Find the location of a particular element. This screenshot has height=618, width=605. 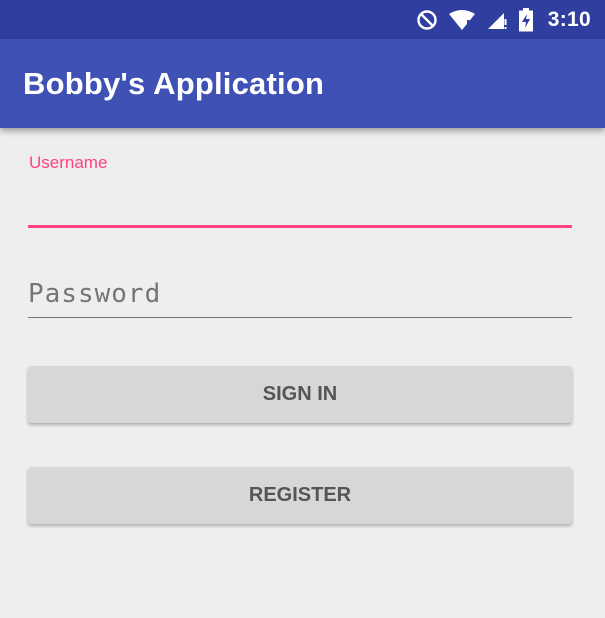

status-time: 3:10 is located at coordinates (569, 19).